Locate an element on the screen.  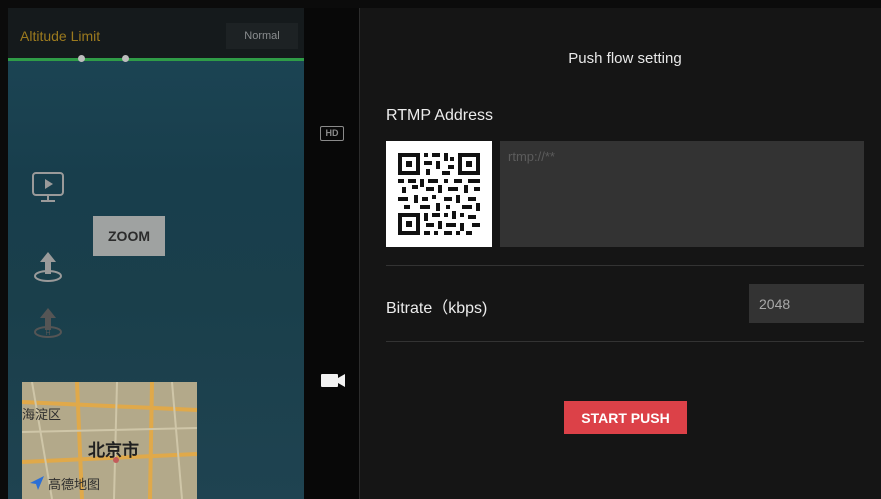
takeoff-icon is located at coordinates (48, 268).